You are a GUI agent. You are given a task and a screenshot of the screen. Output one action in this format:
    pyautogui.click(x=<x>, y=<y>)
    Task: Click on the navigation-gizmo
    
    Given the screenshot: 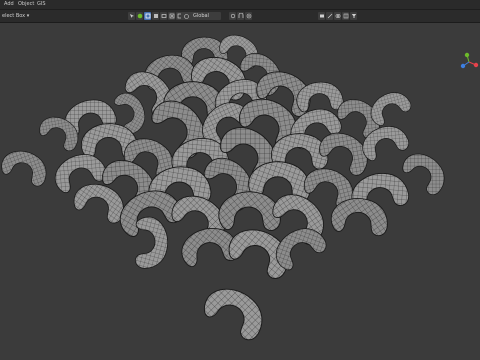 What is the action you would take?
    pyautogui.click(x=469, y=62)
    